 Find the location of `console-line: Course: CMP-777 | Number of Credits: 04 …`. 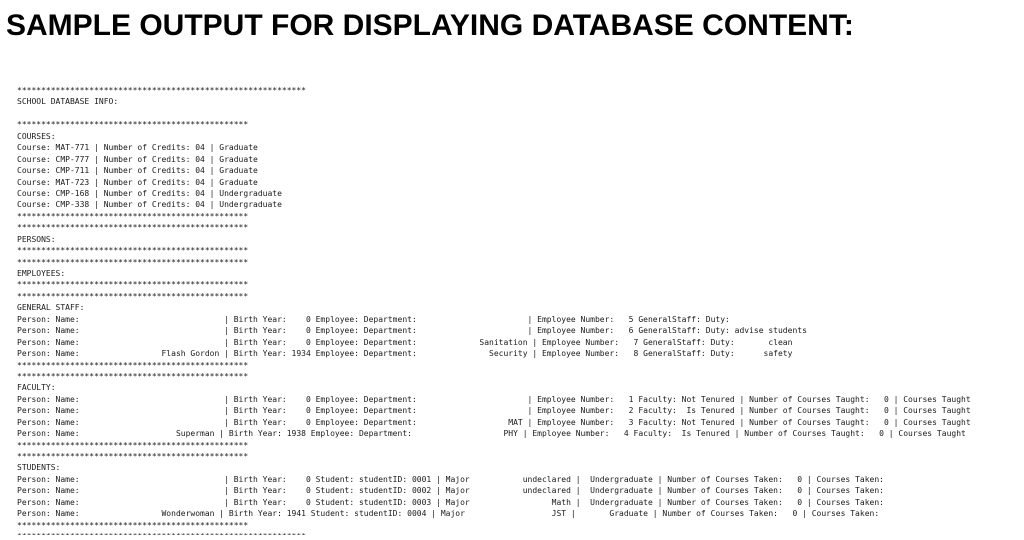

console-line: Course: CMP-777 | Number of Credits: 04 … is located at coordinates (137, 159).